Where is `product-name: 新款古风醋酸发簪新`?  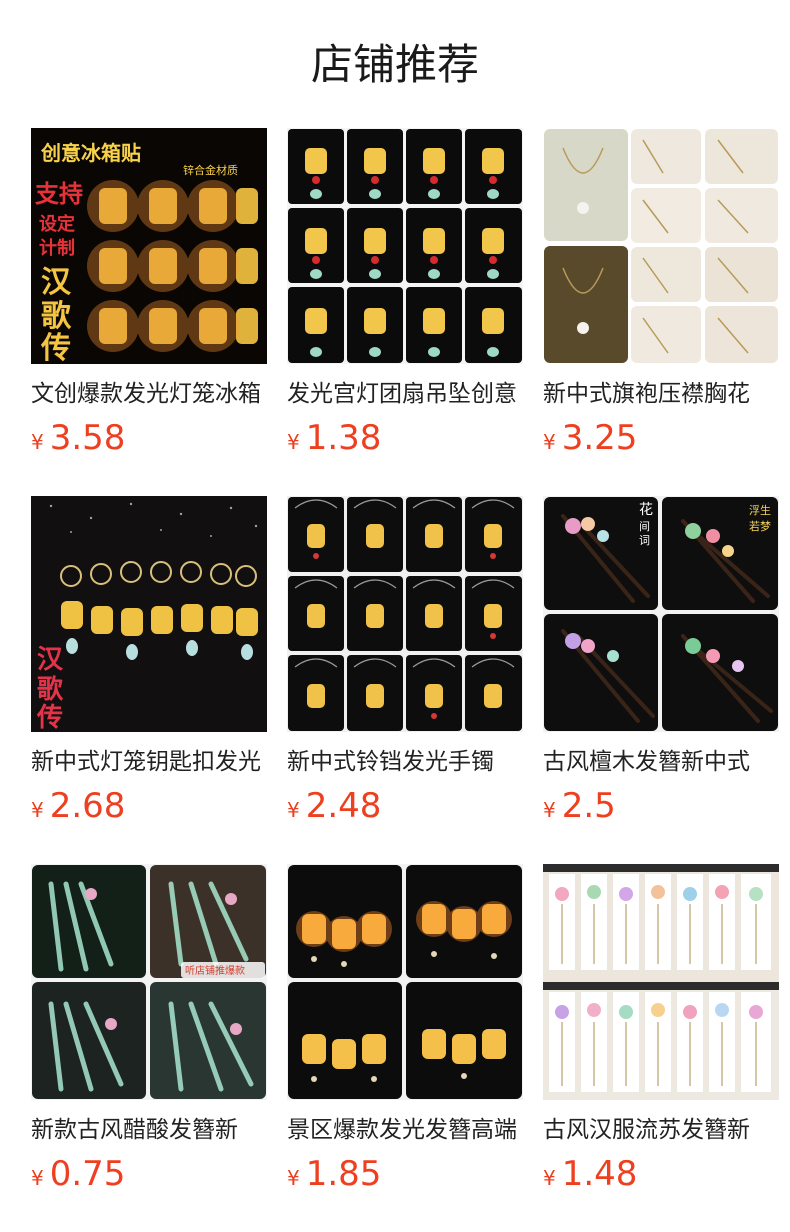
product-name: 新款古风醋酸发簪新 is located at coordinates (149, 1130).